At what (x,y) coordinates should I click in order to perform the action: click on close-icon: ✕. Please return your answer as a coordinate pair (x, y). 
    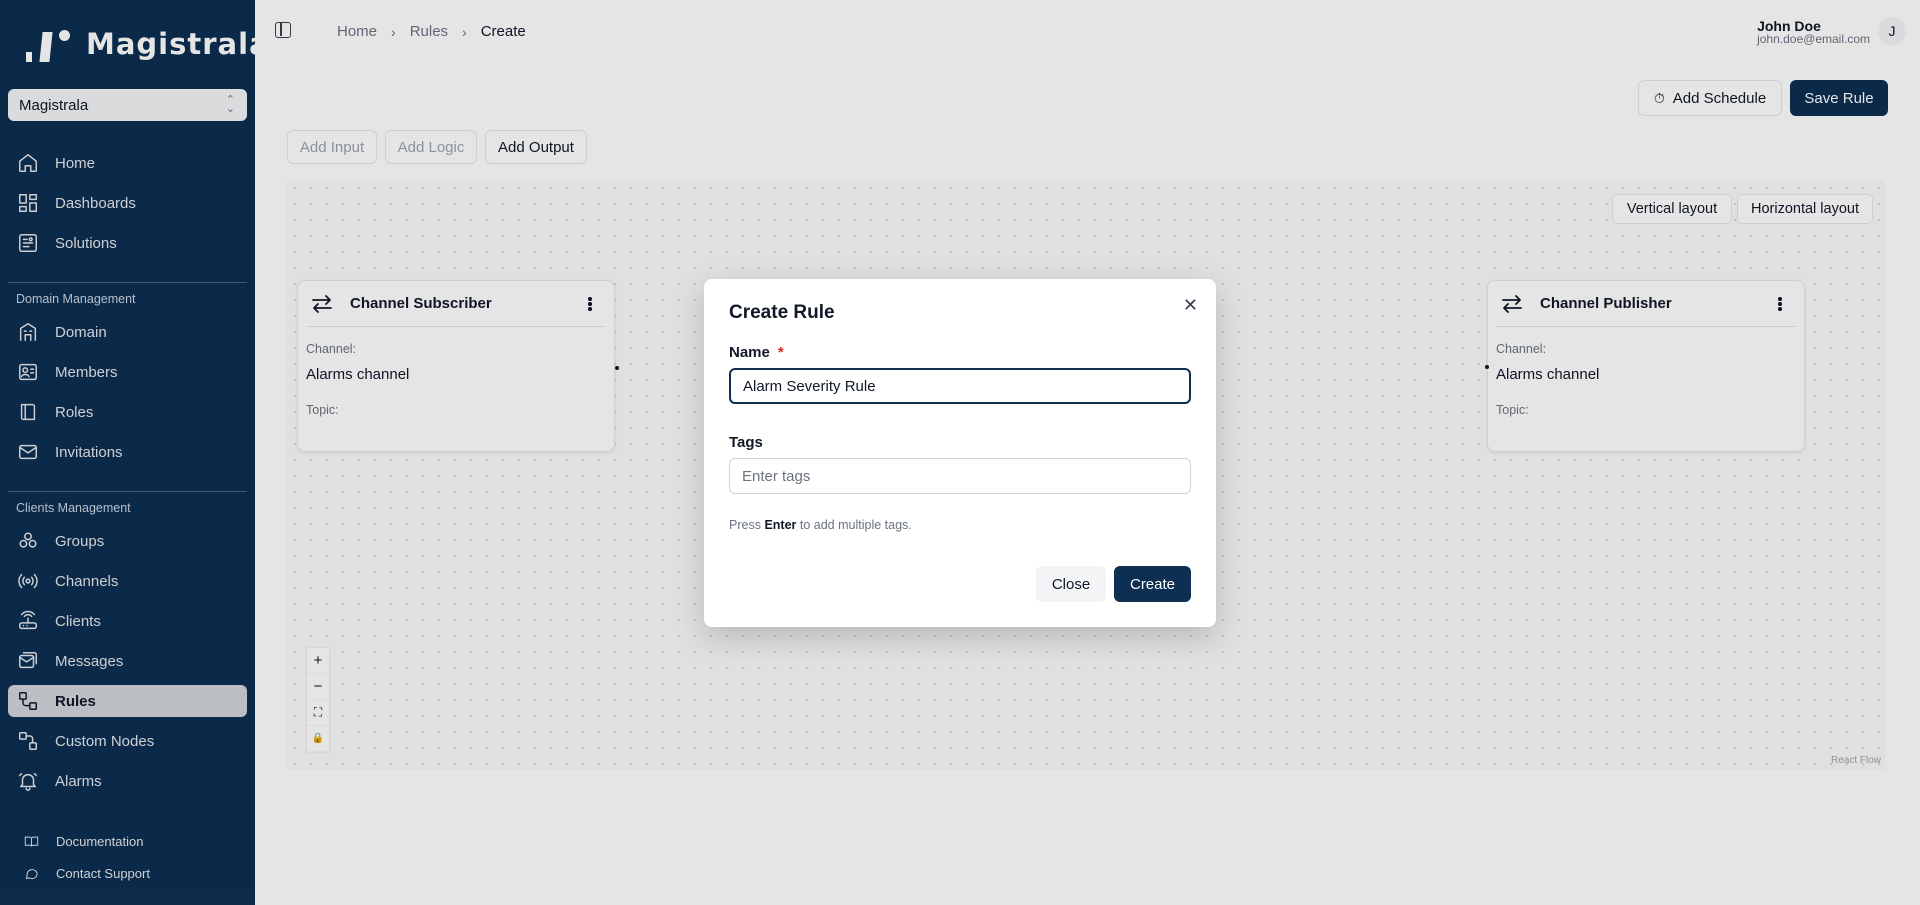
    Looking at the image, I should click on (1190, 305).